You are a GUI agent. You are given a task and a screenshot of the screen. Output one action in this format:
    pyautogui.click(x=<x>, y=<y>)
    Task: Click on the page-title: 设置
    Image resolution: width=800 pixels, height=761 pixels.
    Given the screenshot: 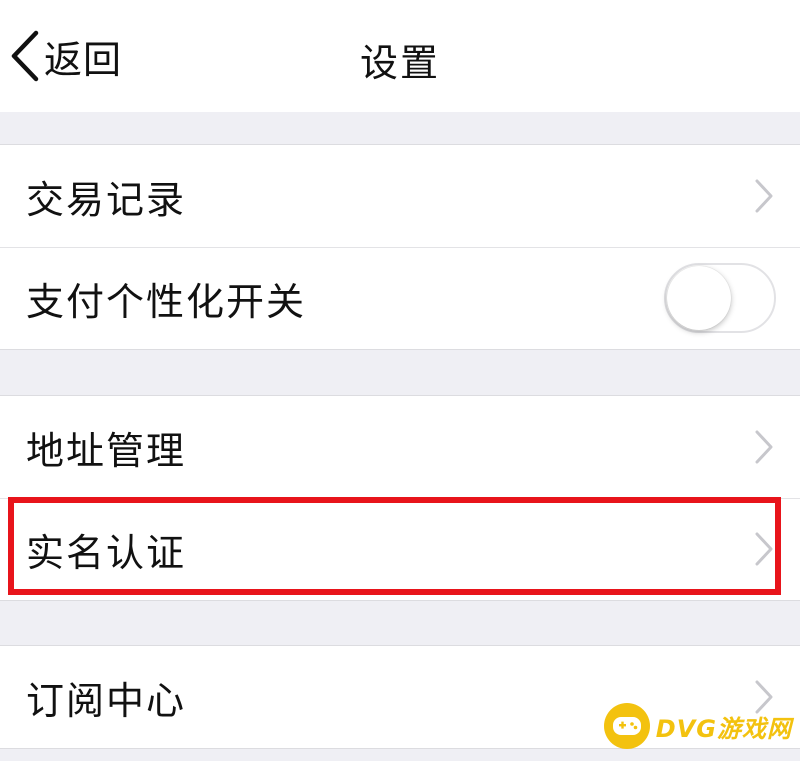 What is the action you would take?
    pyautogui.click(x=399, y=63)
    